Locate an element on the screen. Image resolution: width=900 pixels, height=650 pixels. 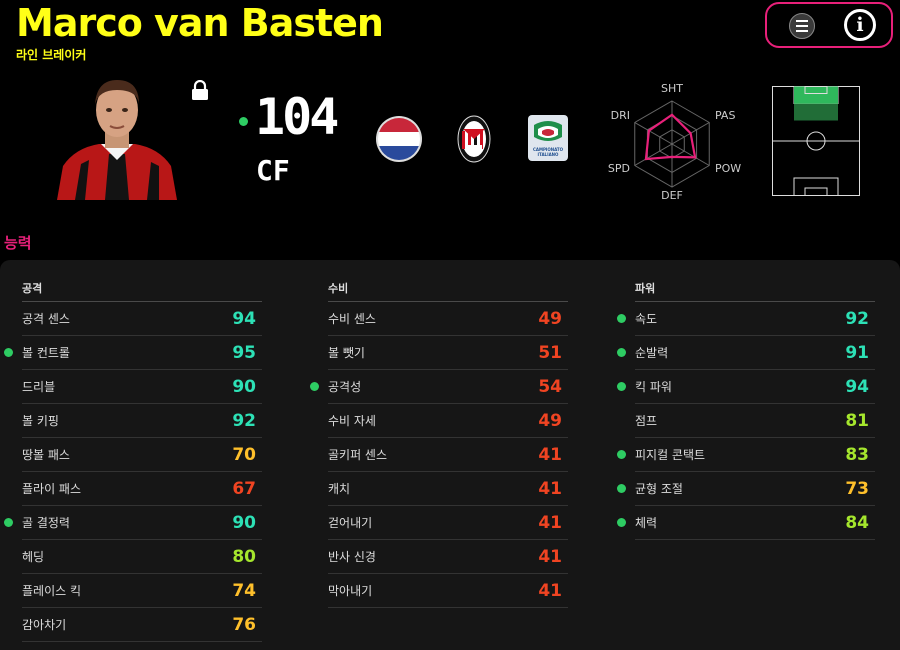
stat-name: 드리블 is located at coordinates (39, 387).